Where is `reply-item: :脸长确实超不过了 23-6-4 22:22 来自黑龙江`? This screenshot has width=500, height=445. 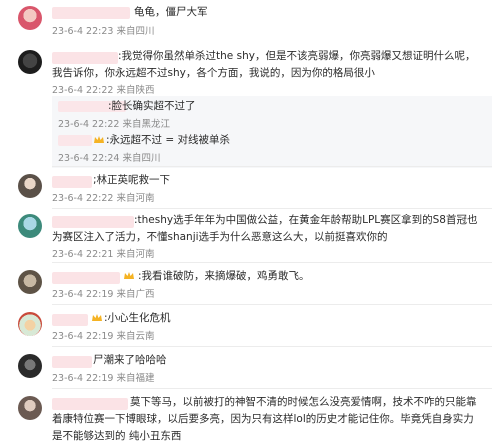 reply-item: :脸长确实超不过了 23-6-4 22:22 来自黑龙江 is located at coordinates (272, 115).